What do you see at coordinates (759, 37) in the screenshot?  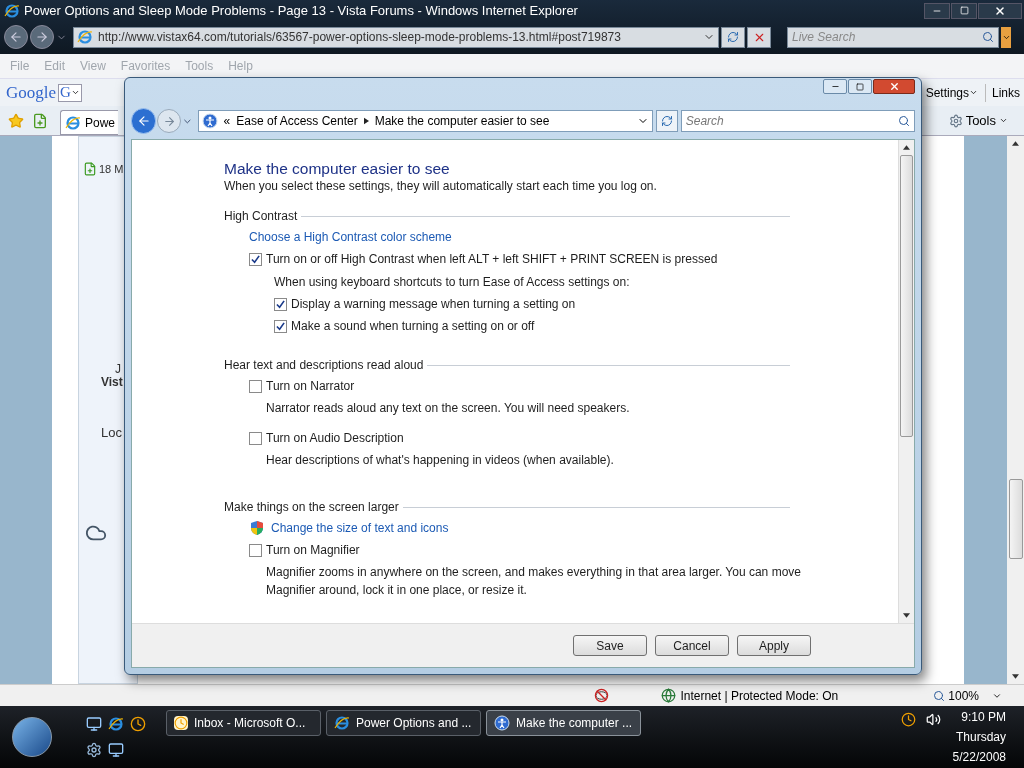 I see `stop-button` at bounding box center [759, 37].